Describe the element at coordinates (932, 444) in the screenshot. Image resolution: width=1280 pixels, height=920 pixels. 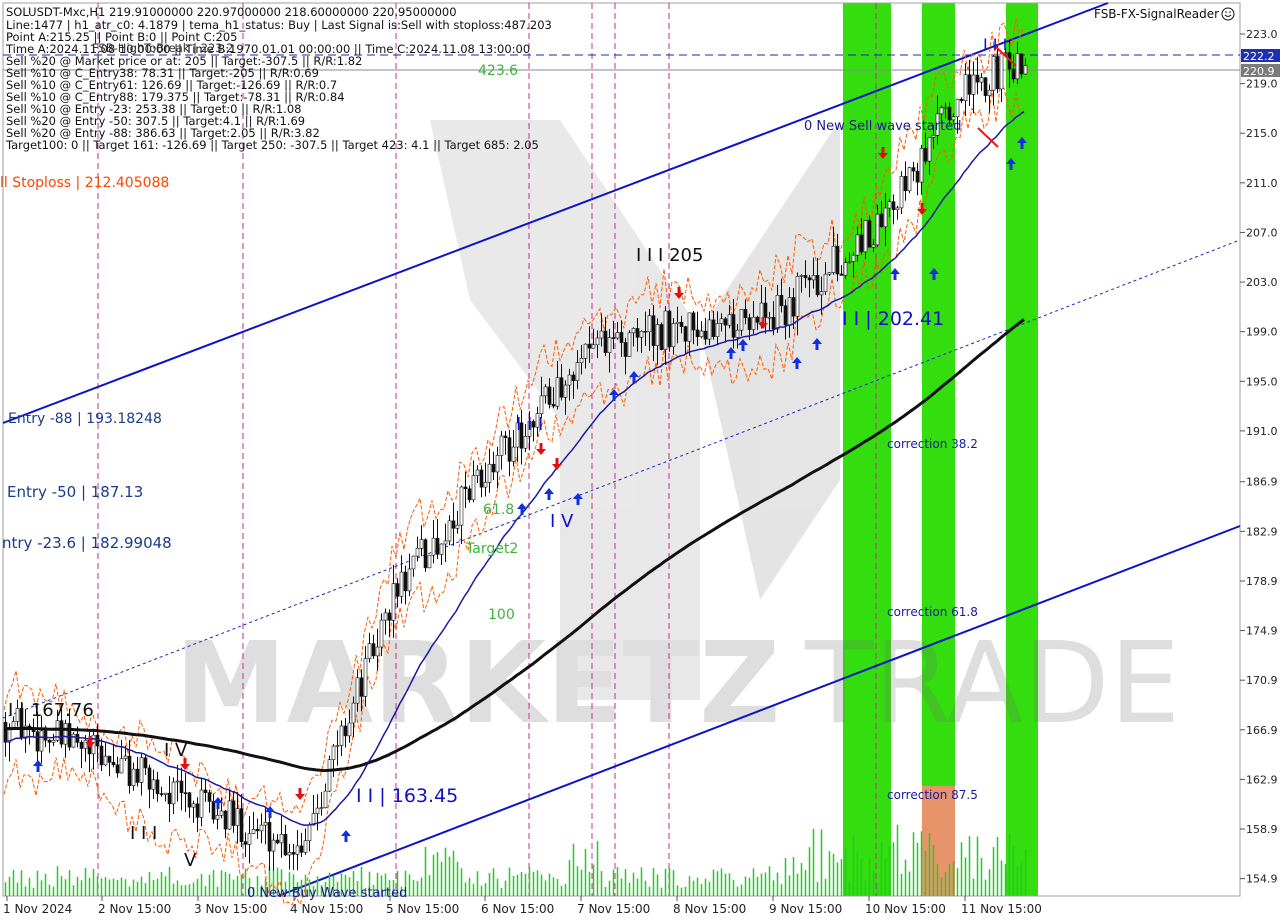
I see `correction-382-label: correction 38.2` at that location.